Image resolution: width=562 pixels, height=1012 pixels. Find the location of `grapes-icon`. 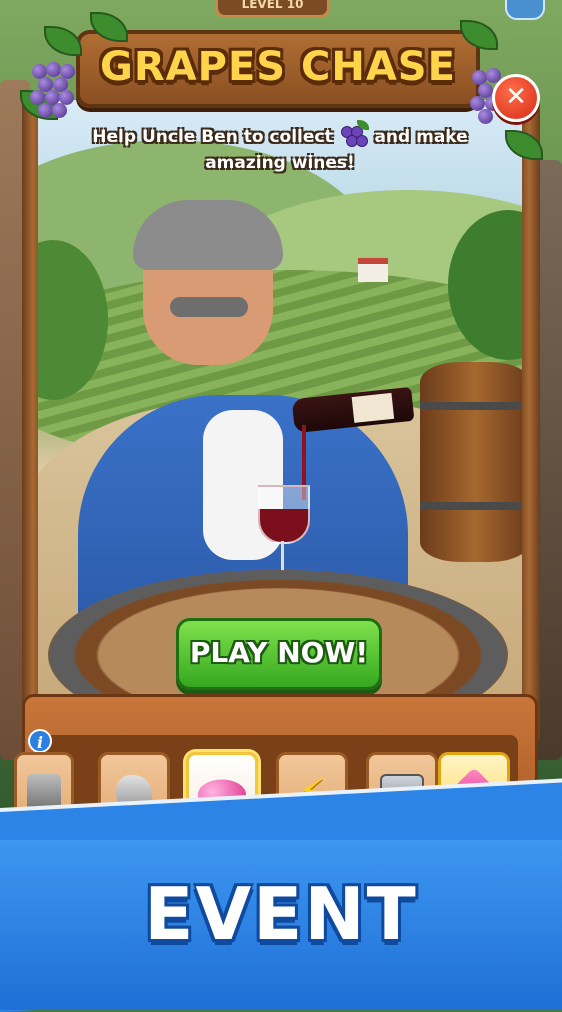

grapes-icon is located at coordinates (52, 89).